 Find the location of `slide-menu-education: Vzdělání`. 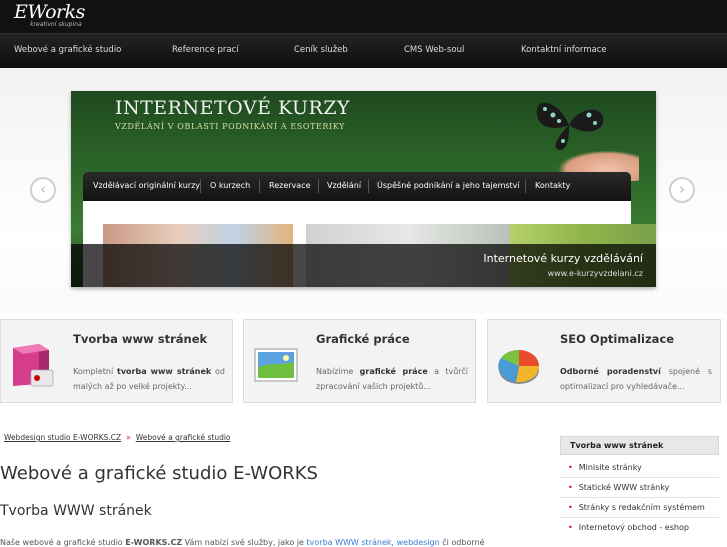

slide-menu-education: Vzdělání is located at coordinates (344, 185).